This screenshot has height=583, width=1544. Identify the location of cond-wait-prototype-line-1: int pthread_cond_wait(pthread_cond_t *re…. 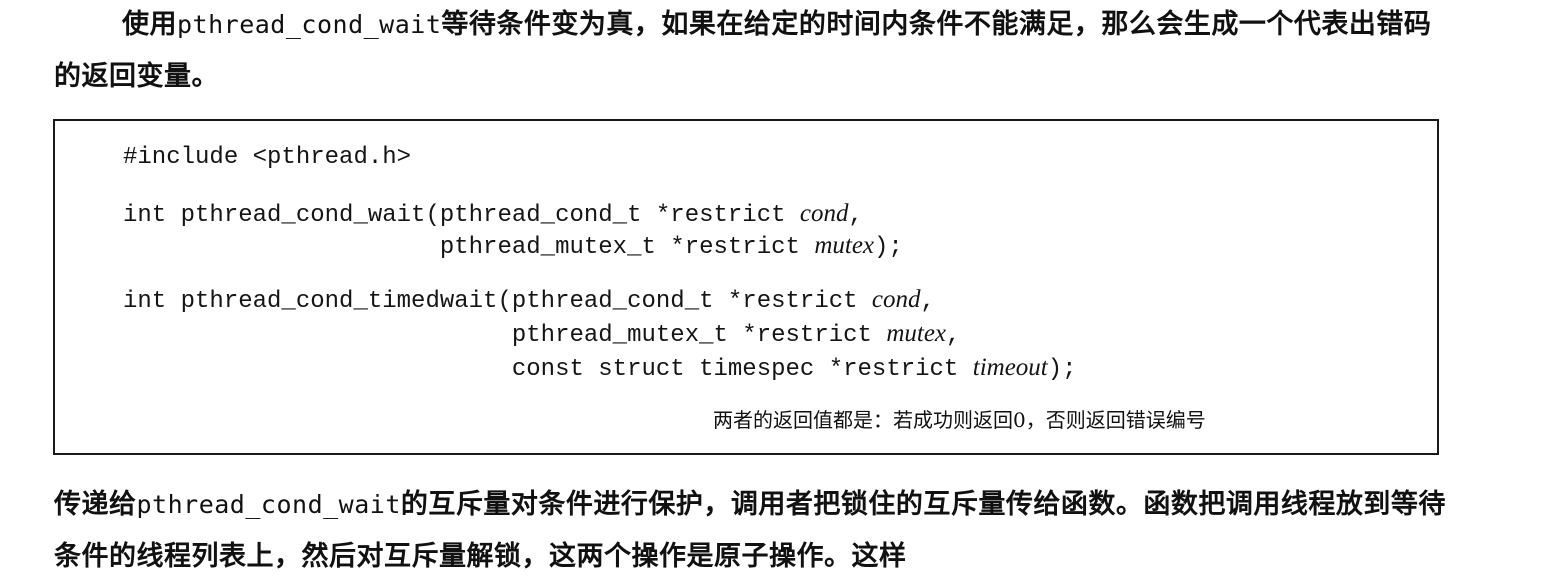
(493, 215).